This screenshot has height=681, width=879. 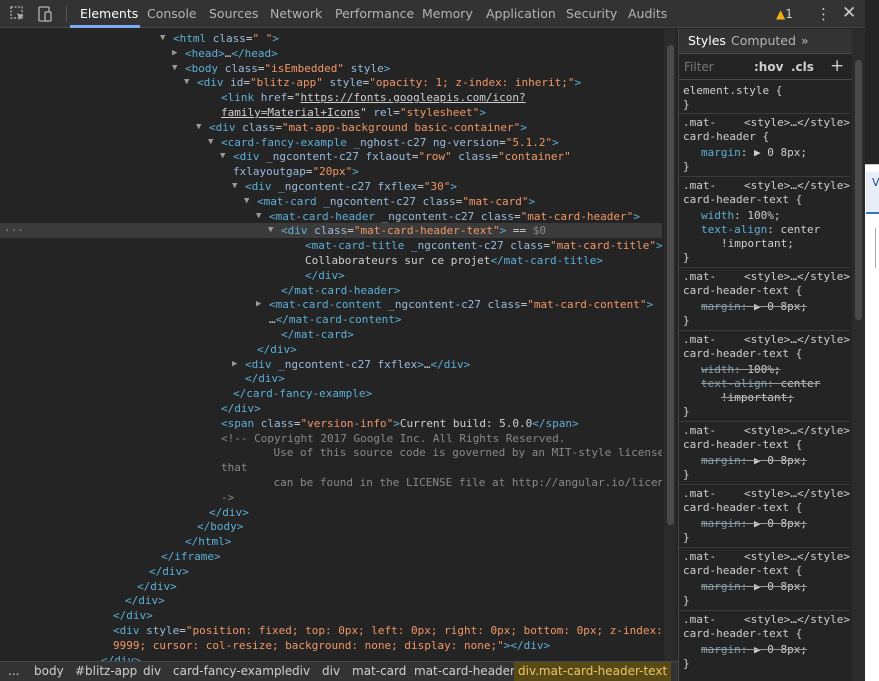 I want to click on dom-tree-scrollbar-thumb, so click(x=670, y=285).